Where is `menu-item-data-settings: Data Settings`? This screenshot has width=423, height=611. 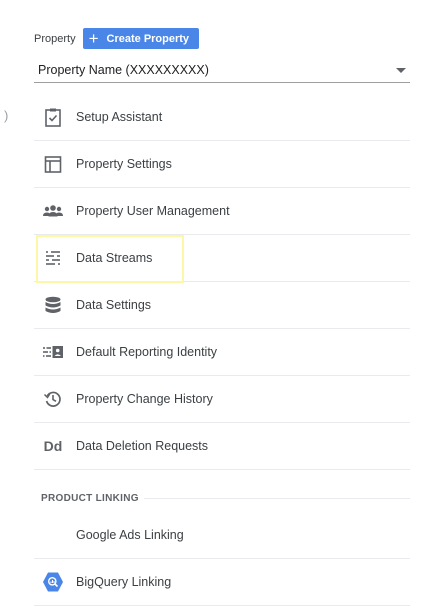 menu-item-data-settings: Data Settings is located at coordinates (222, 305).